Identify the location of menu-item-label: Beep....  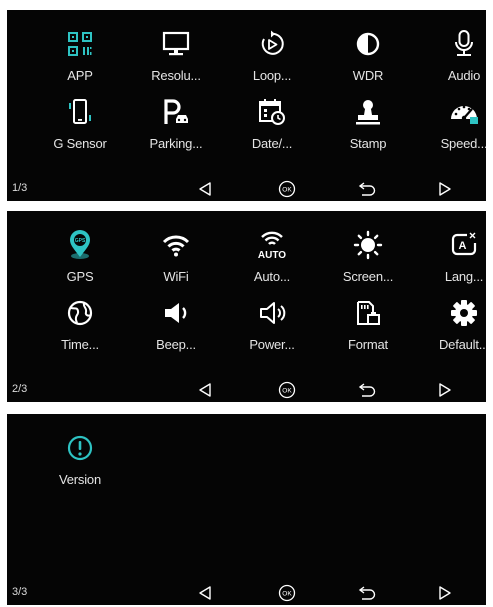
(176, 344).